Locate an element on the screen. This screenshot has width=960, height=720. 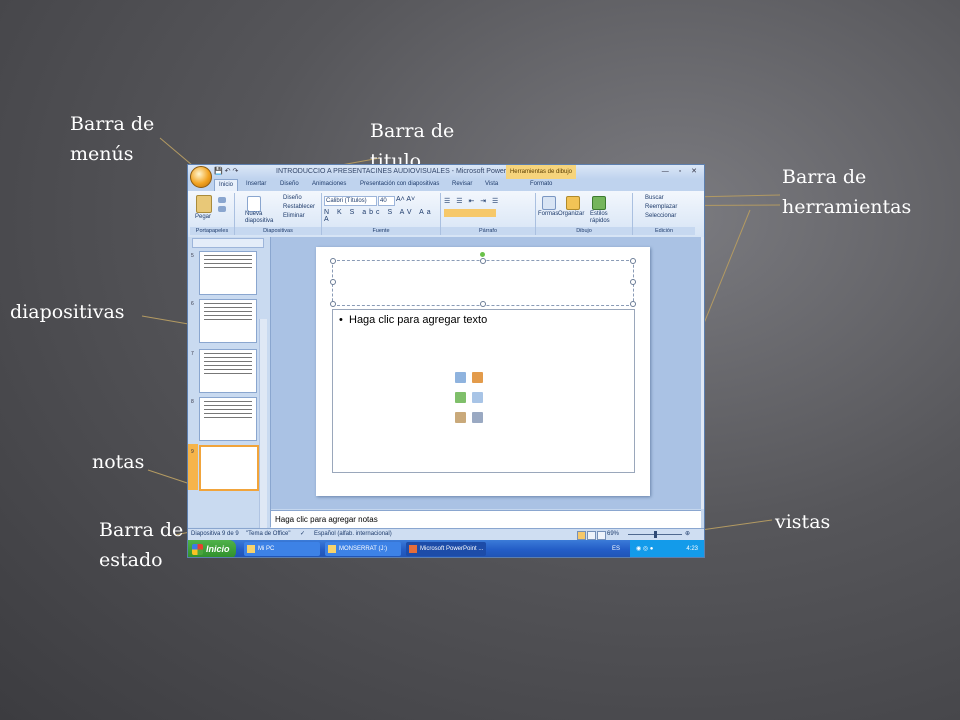
task-label: Mi PC is located at coordinates (266, 549).